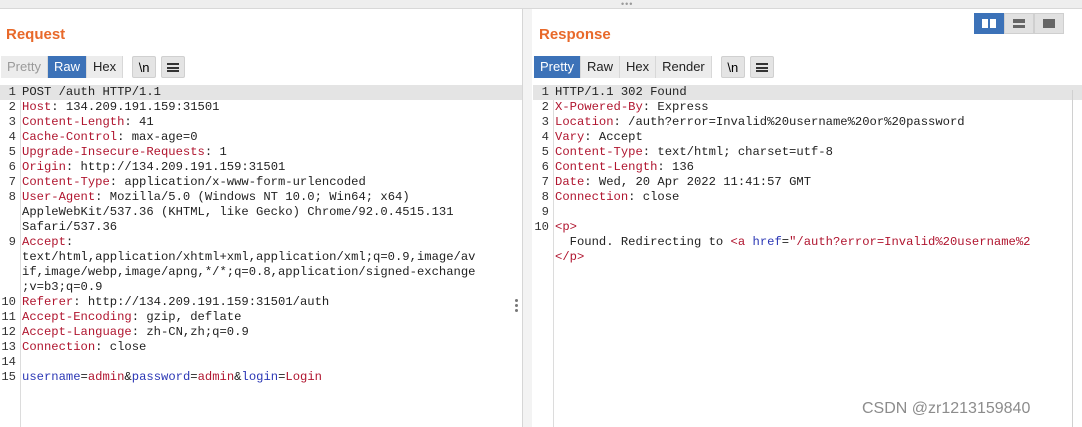  What do you see at coordinates (807, 92) in the screenshot?
I see `code-line: 1 HTTP/1.1 302 Found` at bounding box center [807, 92].